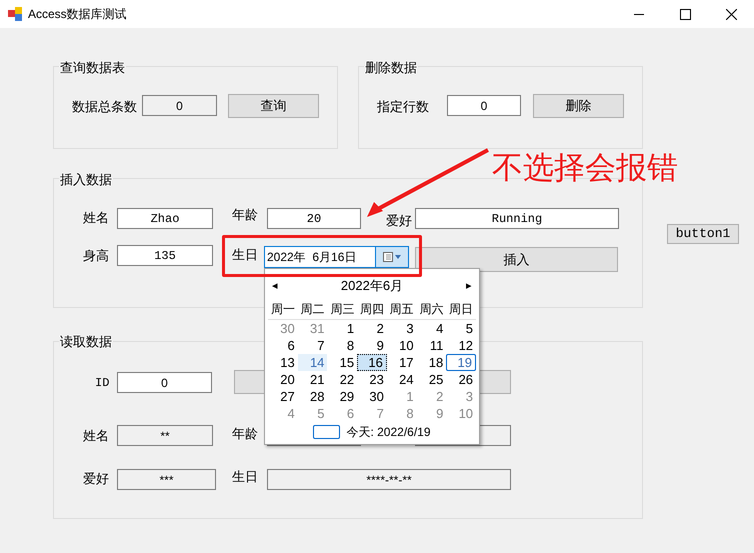  What do you see at coordinates (283, 345) in the screenshot?
I see `calendar-day: 6` at bounding box center [283, 345].